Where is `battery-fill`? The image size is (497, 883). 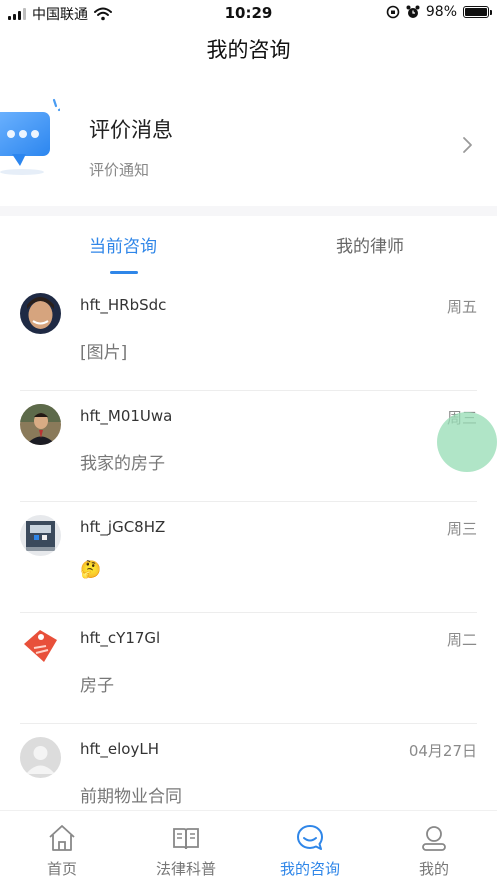 battery-fill is located at coordinates (476, 12).